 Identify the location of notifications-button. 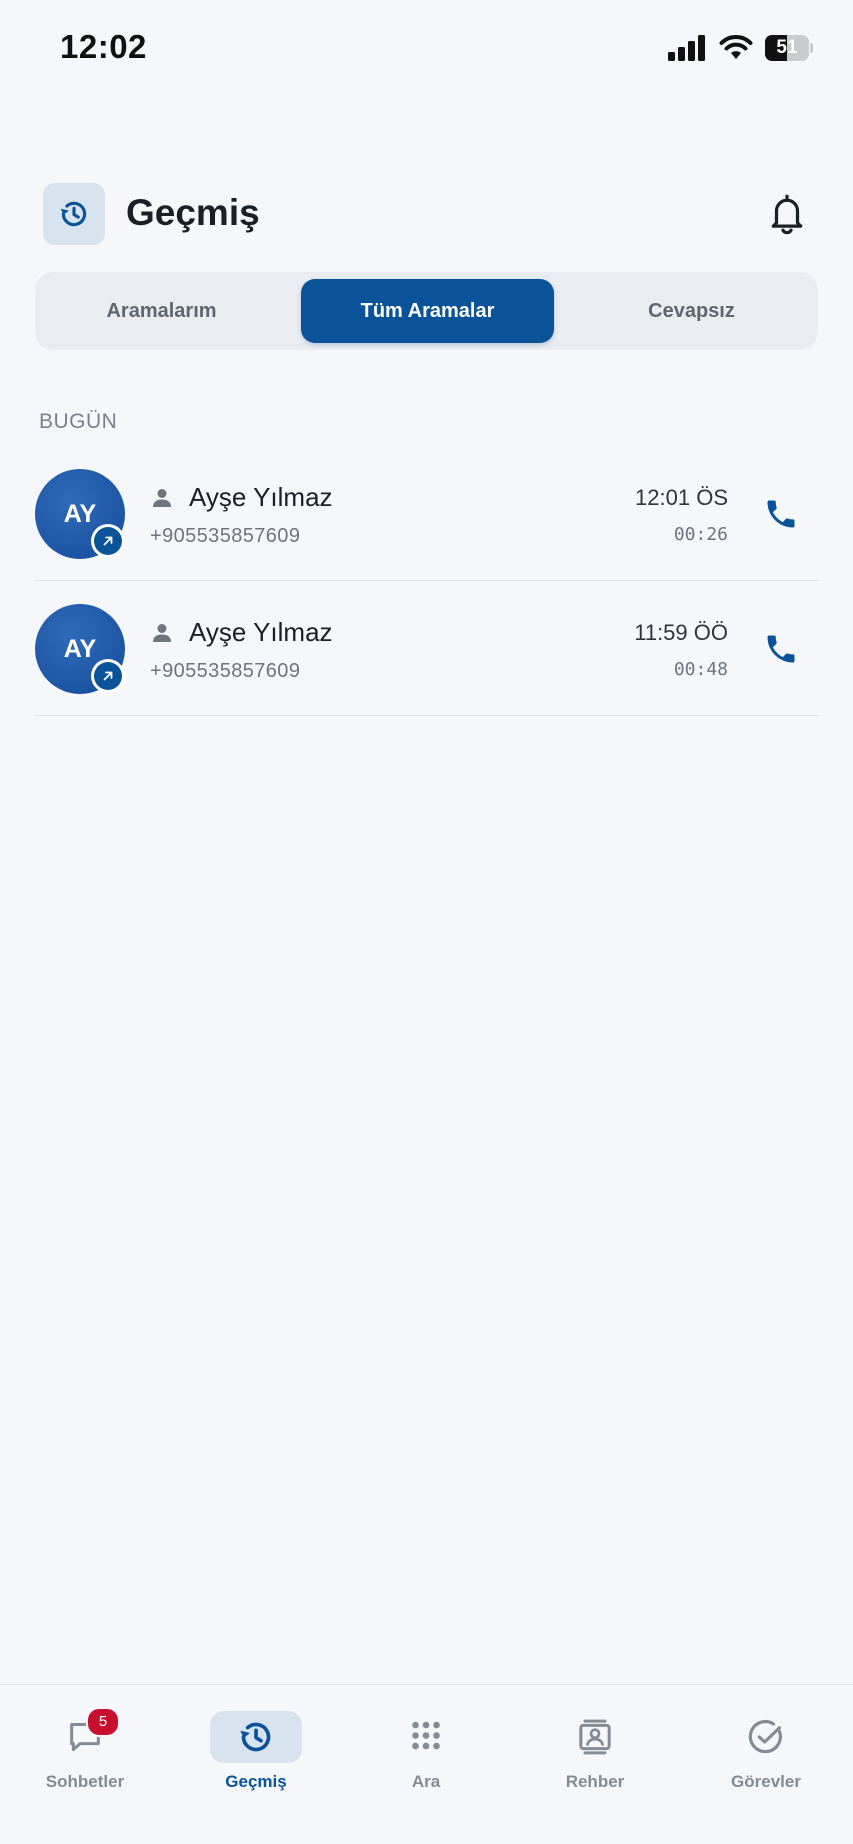
(787, 214).